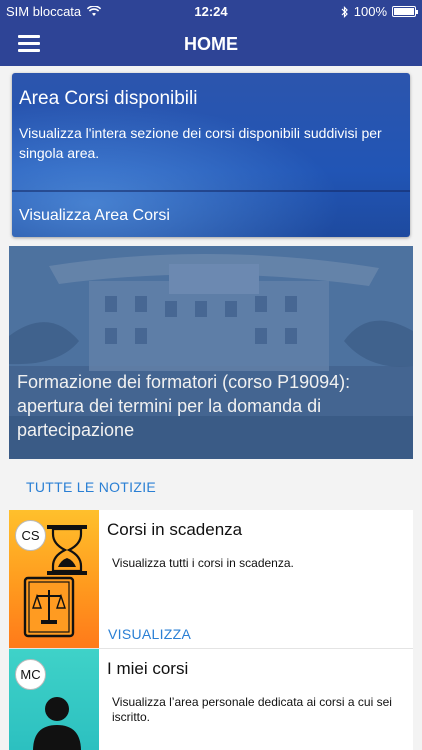 This screenshot has height=750, width=422. I want to click on item-thumbnail: MC, so click(54, 699).